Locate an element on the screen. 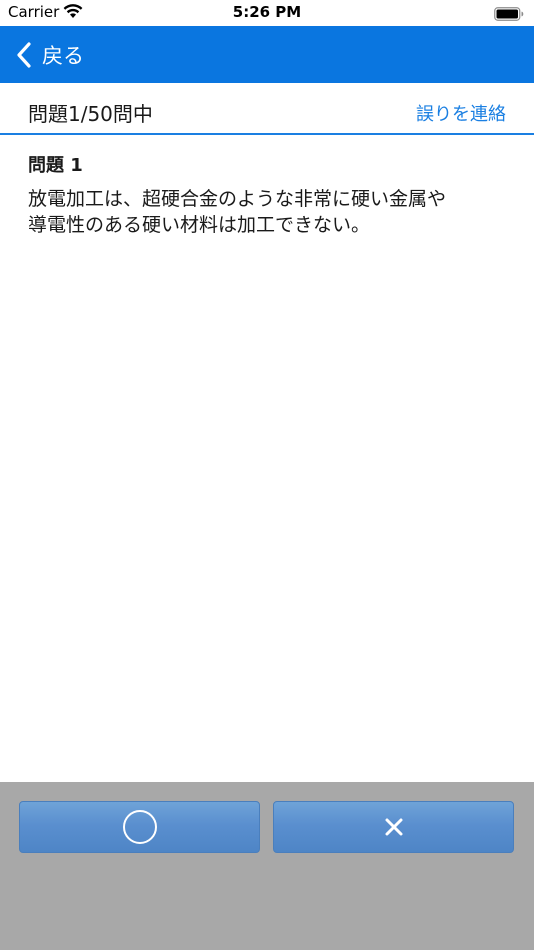 Image resolution: width=534 pixels, height=950 pixels. battery-icon is located at coordinates (509, 15).